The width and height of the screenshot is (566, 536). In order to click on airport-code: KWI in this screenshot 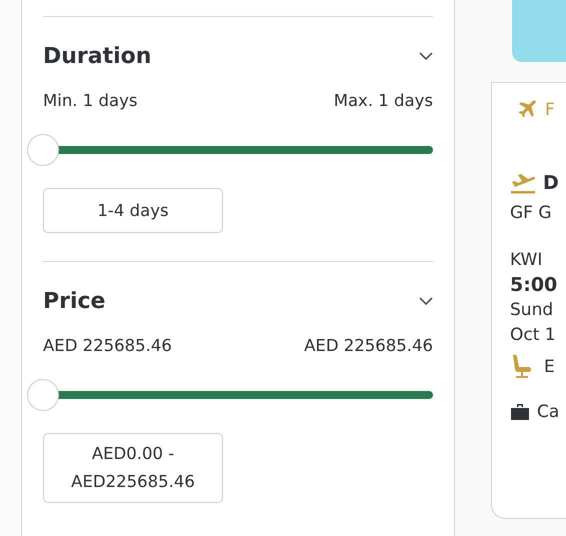, I will do `click(527, 260)`.